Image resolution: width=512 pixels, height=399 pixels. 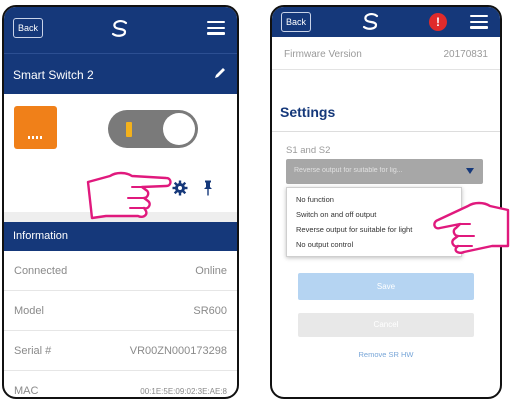 I want to click on pin-icon, so click(x=208, y=188).